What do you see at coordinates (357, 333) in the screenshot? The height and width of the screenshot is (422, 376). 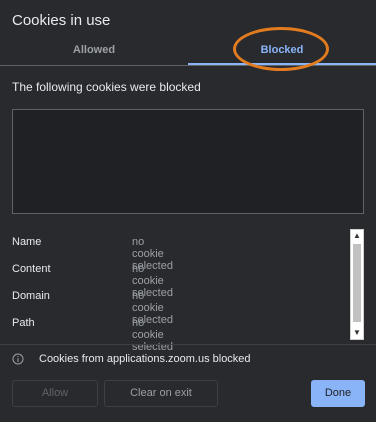 I see `scroll-down-arrow-icon: ▼` at bounding box center [357, 333].